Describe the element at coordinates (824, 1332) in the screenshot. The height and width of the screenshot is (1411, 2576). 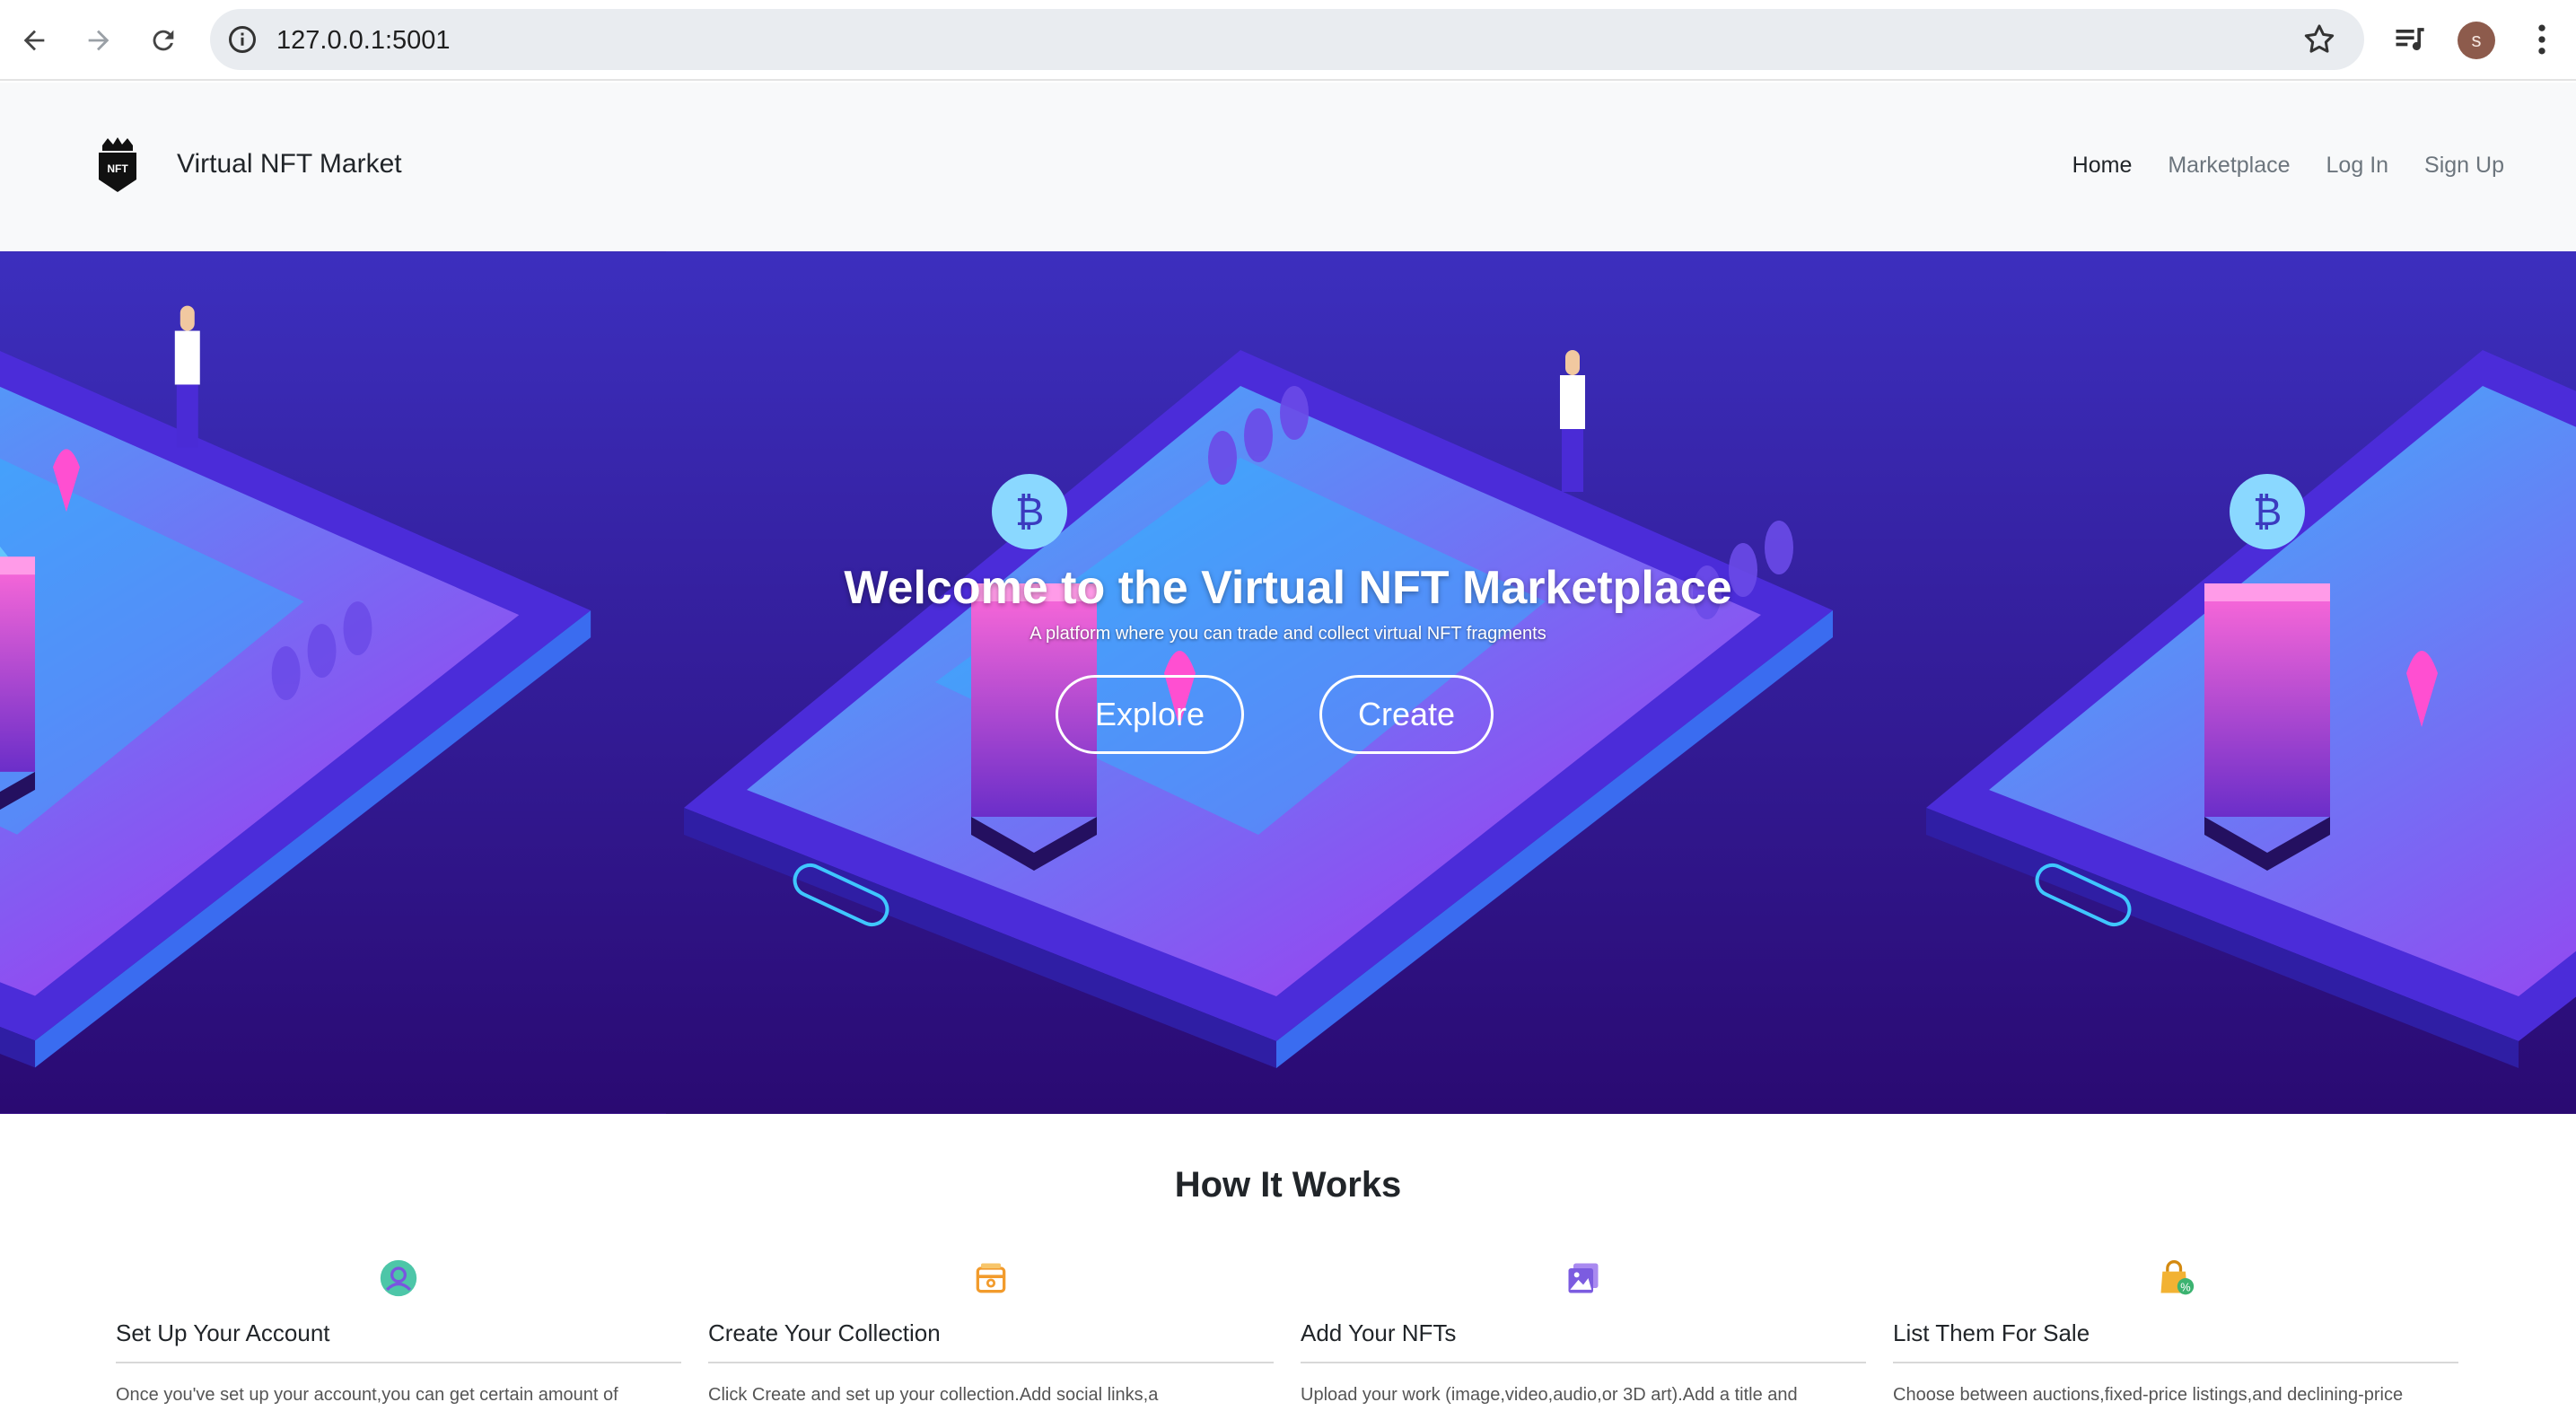
I see `step-title: Create Your Collection` at that location.